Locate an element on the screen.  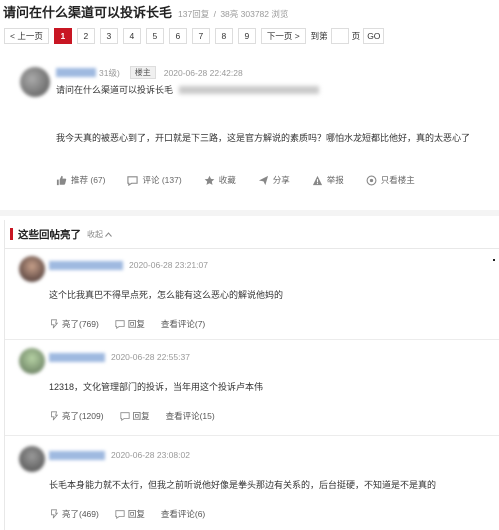
user-level: 31级) is located at coordinates (109, 72).